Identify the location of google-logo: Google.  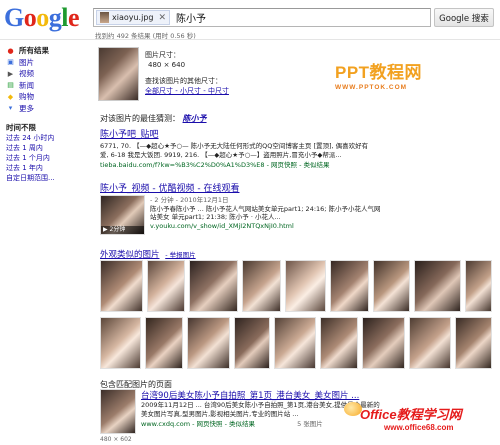
(46, 18).